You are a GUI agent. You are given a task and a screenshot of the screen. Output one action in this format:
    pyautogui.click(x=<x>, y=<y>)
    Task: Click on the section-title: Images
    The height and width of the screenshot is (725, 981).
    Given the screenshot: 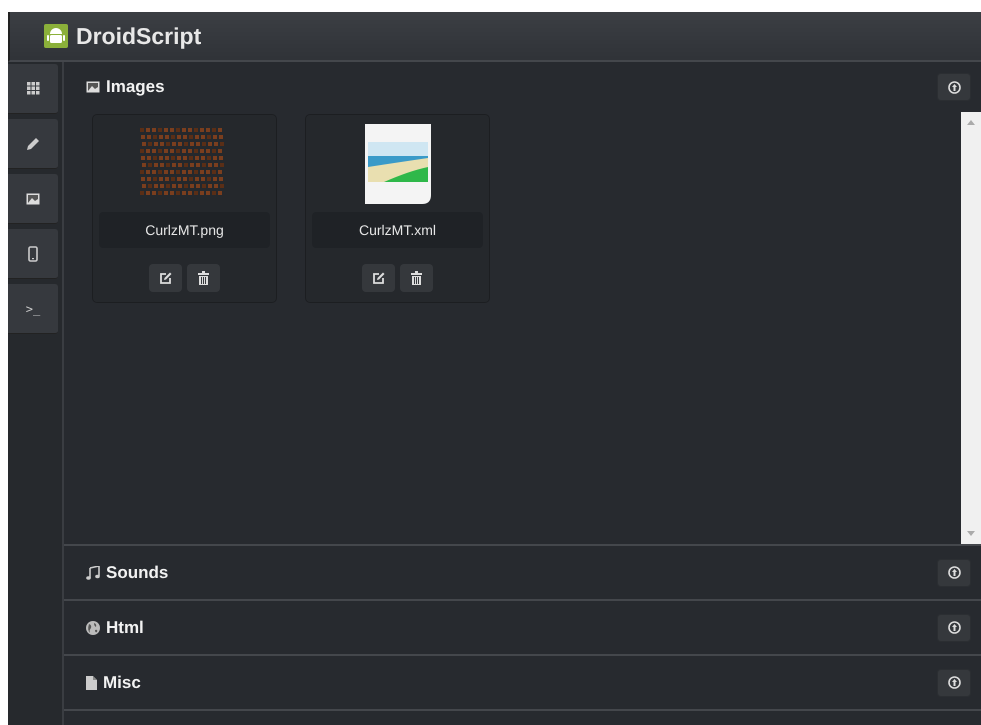 What is the action you would take?
    pyautogui.click(x=518, y=87)
    